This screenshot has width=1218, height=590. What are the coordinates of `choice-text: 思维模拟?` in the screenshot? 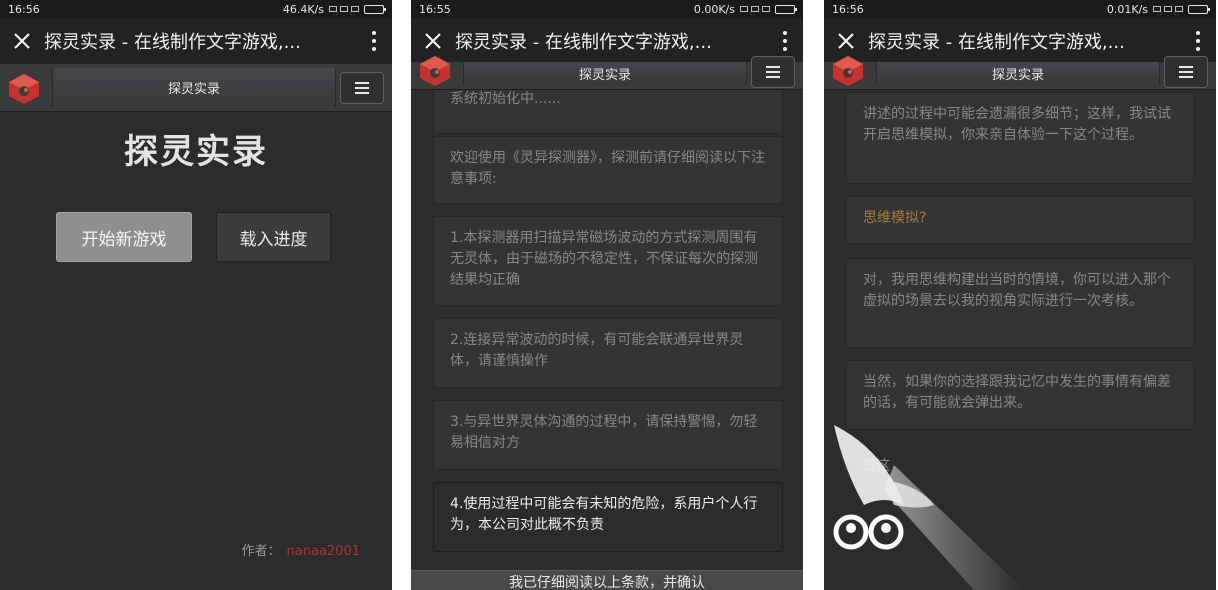 It's located at (894, 218).